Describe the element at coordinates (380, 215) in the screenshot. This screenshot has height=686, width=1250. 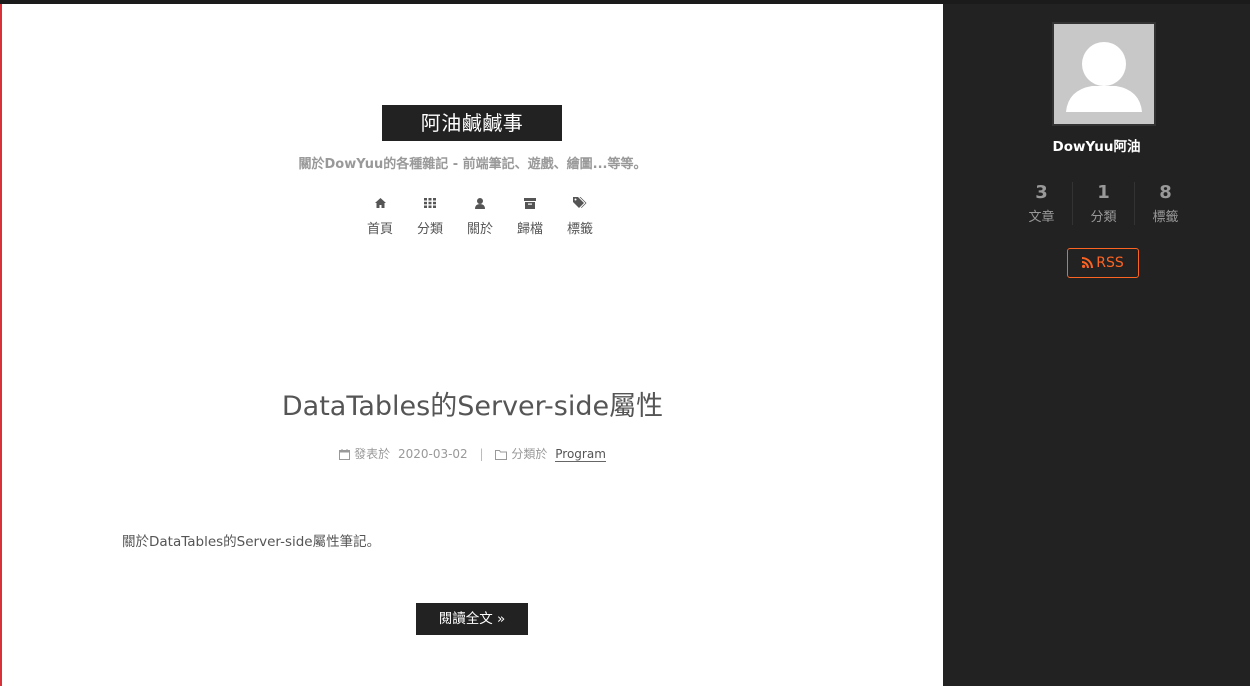
I see `nav-item-home: 首頁` at that location.